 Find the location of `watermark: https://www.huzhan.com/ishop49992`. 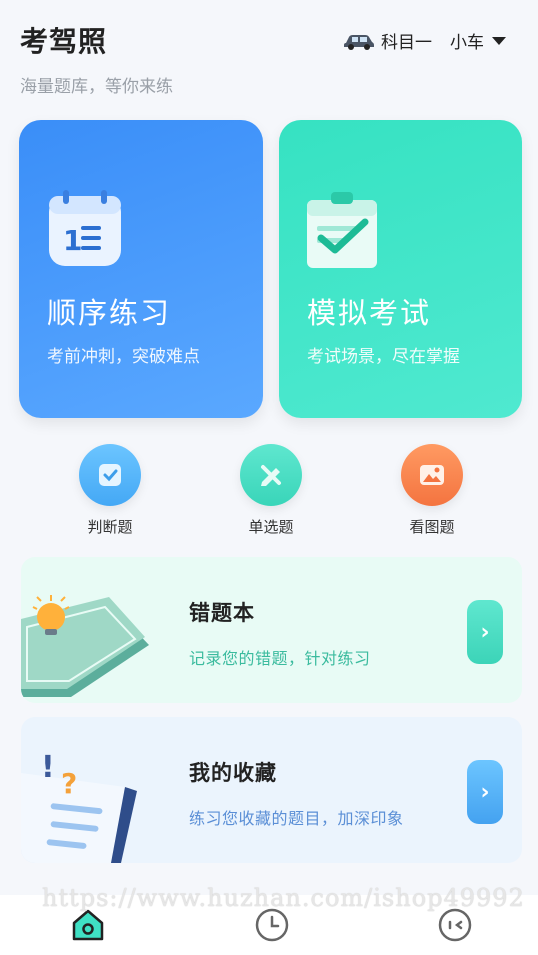

watermark: https://www.huzhan.com/ishop49992 is located at coordinates (283, 898).